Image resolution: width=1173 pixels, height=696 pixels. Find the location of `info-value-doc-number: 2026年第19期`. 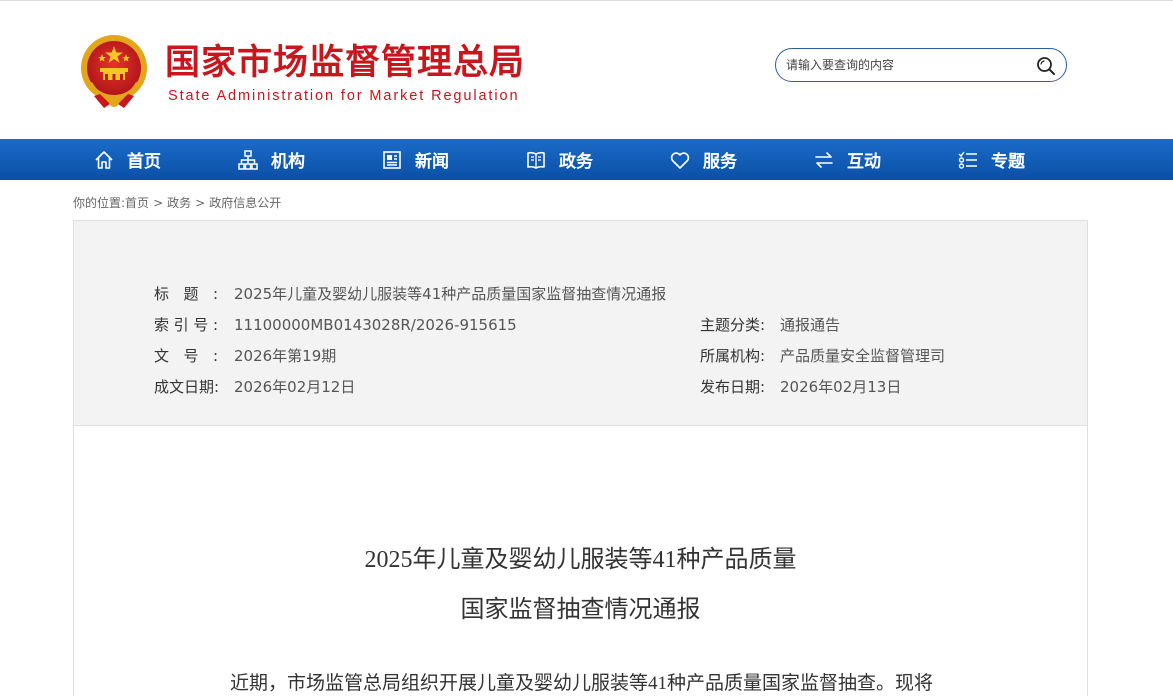

info-value-doc-number: 2026年第19期 is located at coordinates (285, 356).